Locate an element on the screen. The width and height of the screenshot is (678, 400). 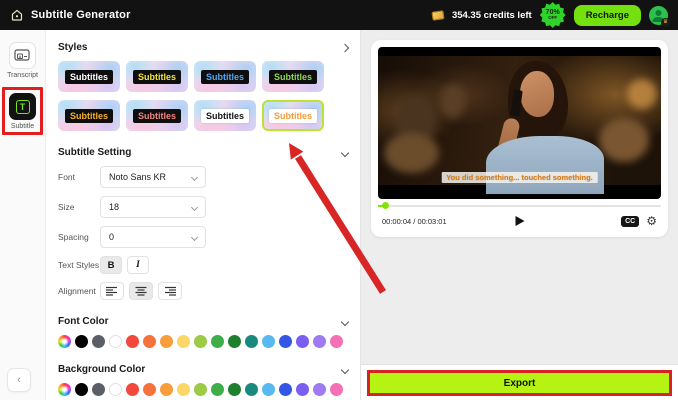
credits-left-text: 354.35 credits left is located at coordinates (491, 15).